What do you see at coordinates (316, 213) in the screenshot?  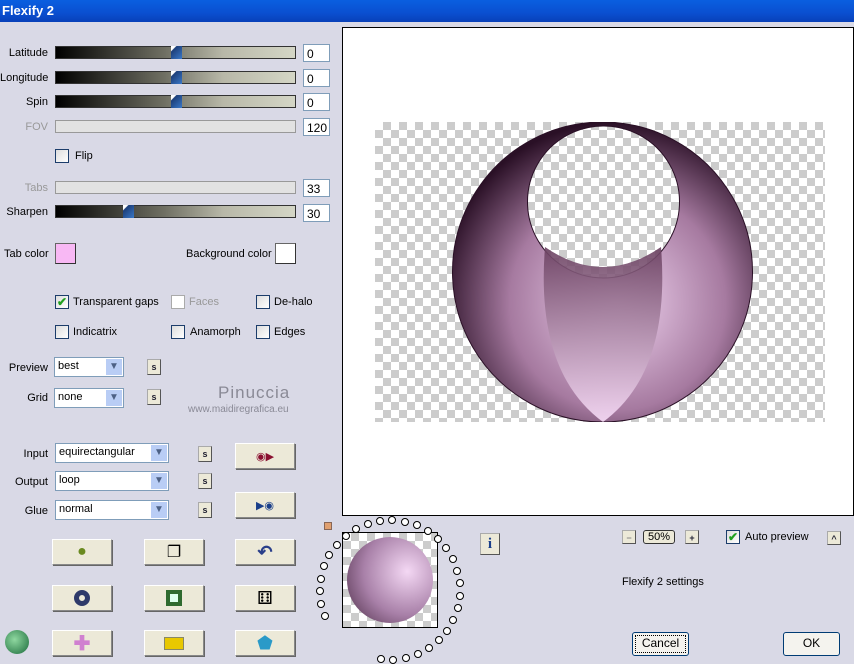 I see `sharpen-value: 30` at bounding box center [316, 213].